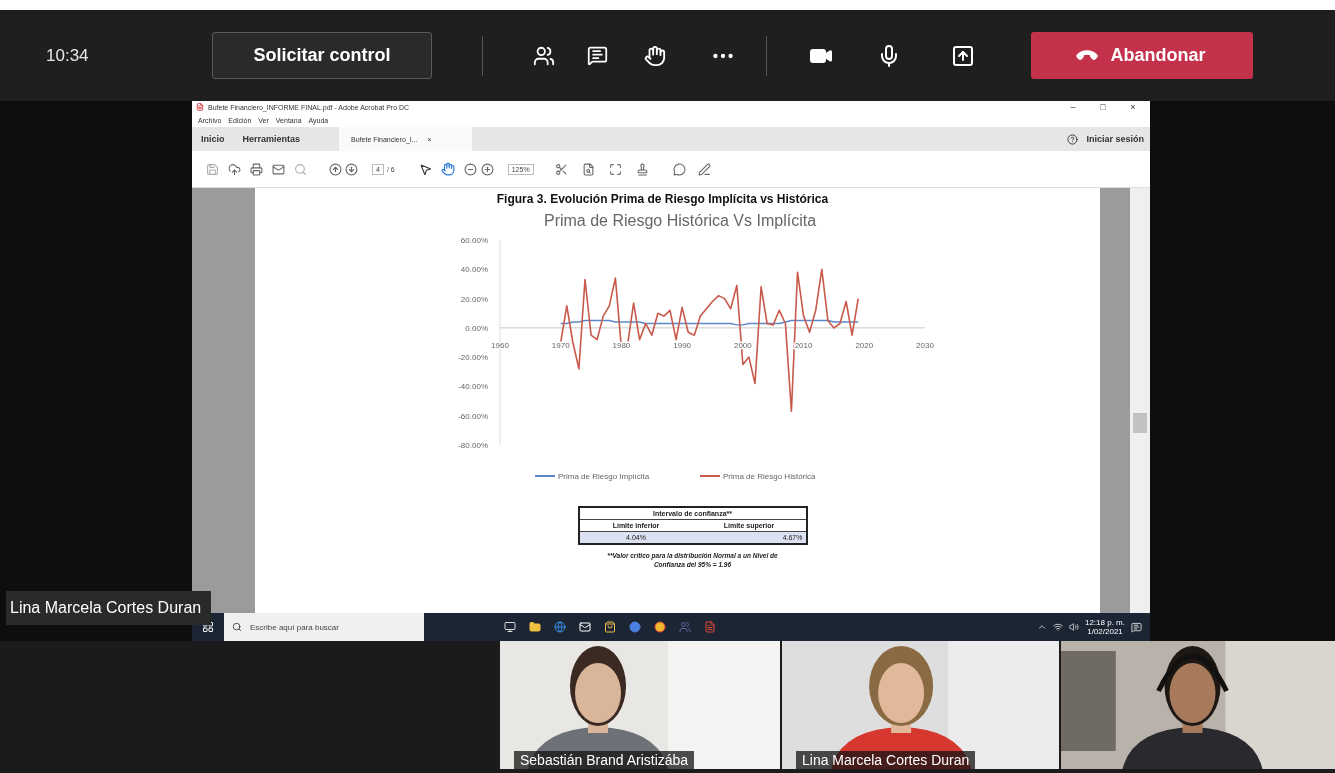  Describe the element at coordinates (1073, 107) in the screenshot. I see `window-control: –` at that location.